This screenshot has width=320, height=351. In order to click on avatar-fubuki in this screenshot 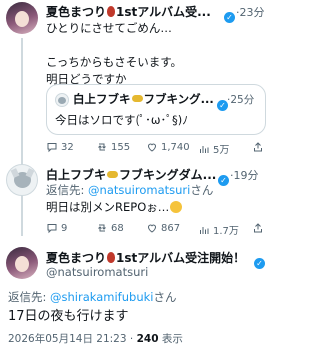, I will do `click(22, 180)`.